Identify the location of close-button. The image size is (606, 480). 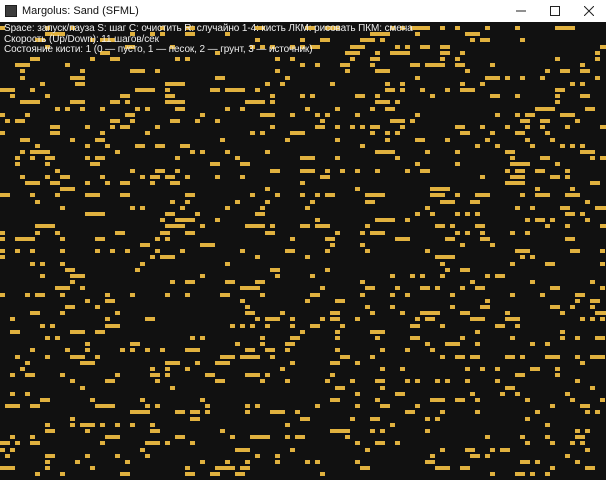
(589, 11).